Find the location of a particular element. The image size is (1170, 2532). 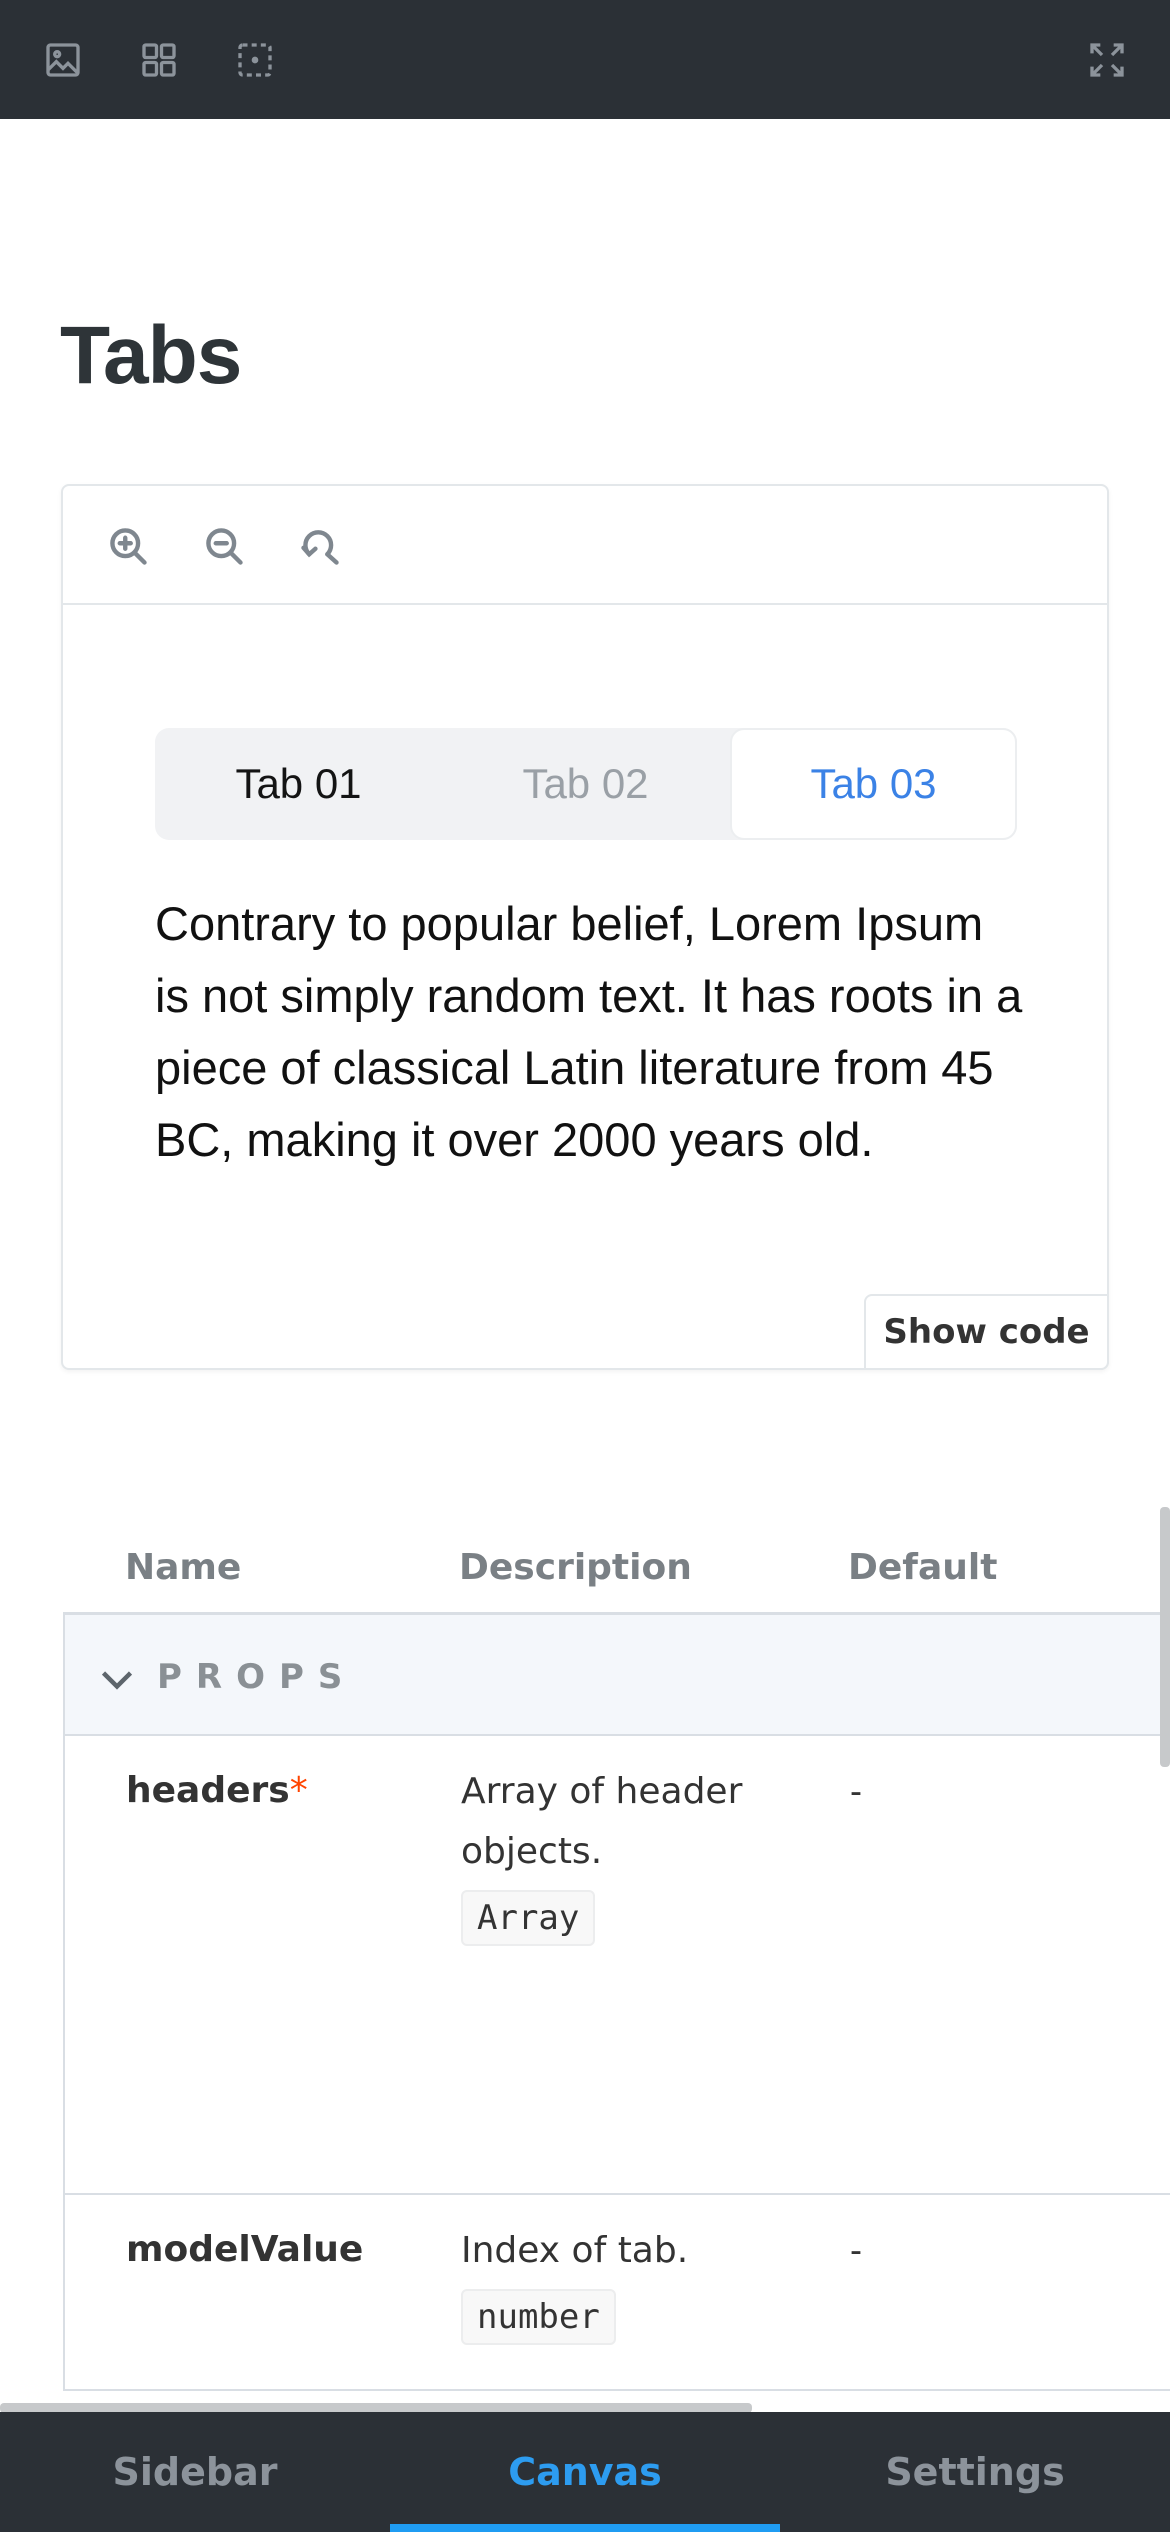

page-title: Tabs is located at coordinates (151, 355).